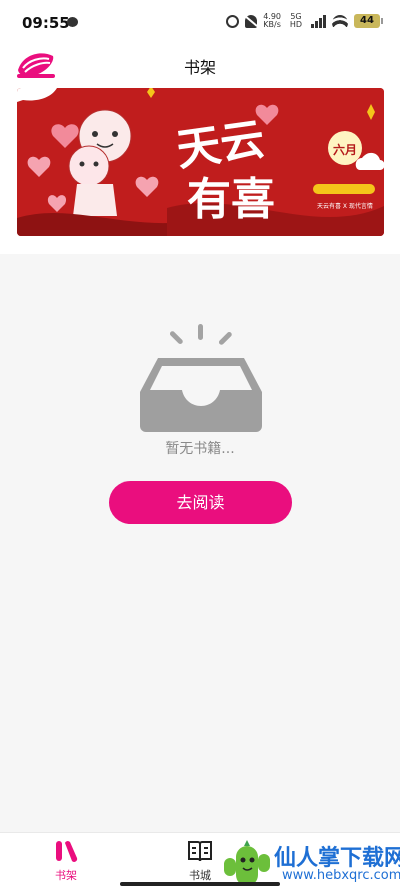 Image resolution: width=400 pixels, height=889 pixels. Describe the element at coordinates (66, 875) in the screenshot. I see `tab-bookshelf-label: 书架` at that location.